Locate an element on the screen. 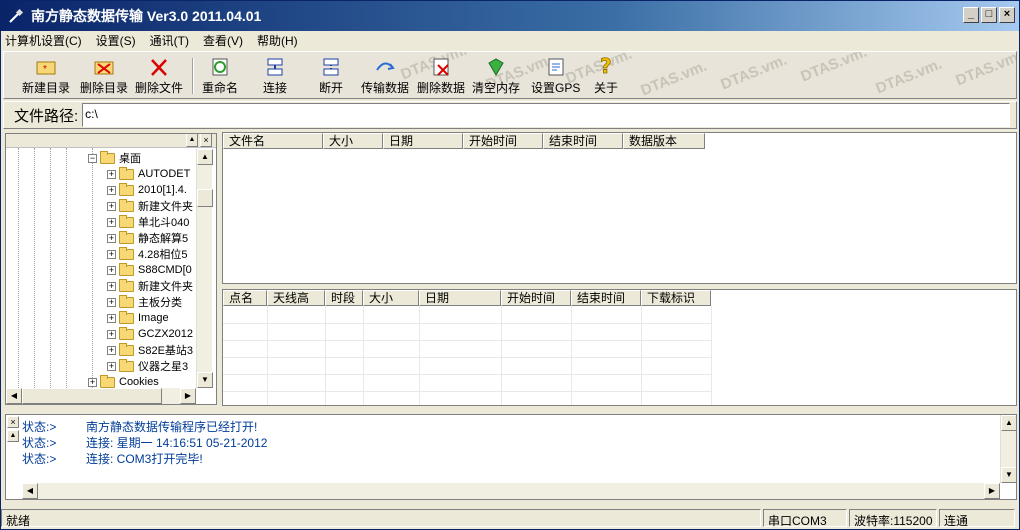  rename-icon is located at coordinates (220, 66).